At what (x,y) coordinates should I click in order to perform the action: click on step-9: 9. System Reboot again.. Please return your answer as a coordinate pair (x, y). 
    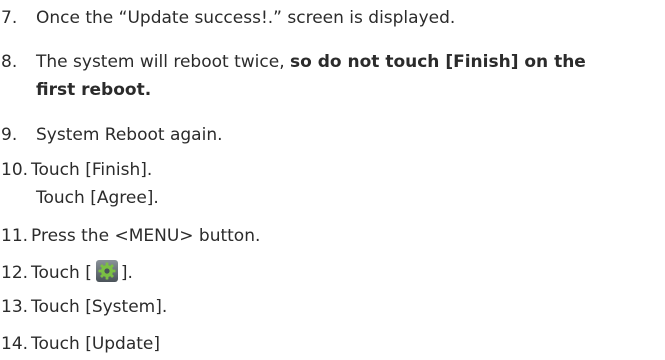
    Looking at the image, I should click on (111, 135).